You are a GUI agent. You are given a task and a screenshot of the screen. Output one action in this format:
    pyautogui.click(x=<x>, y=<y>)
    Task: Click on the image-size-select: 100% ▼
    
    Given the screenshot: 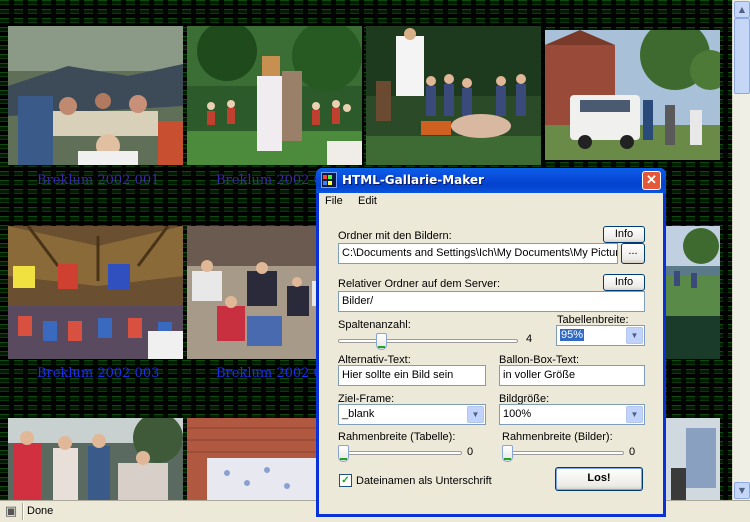 What is the action you would take?
    pyautogui.click(x=572, y=414)
    